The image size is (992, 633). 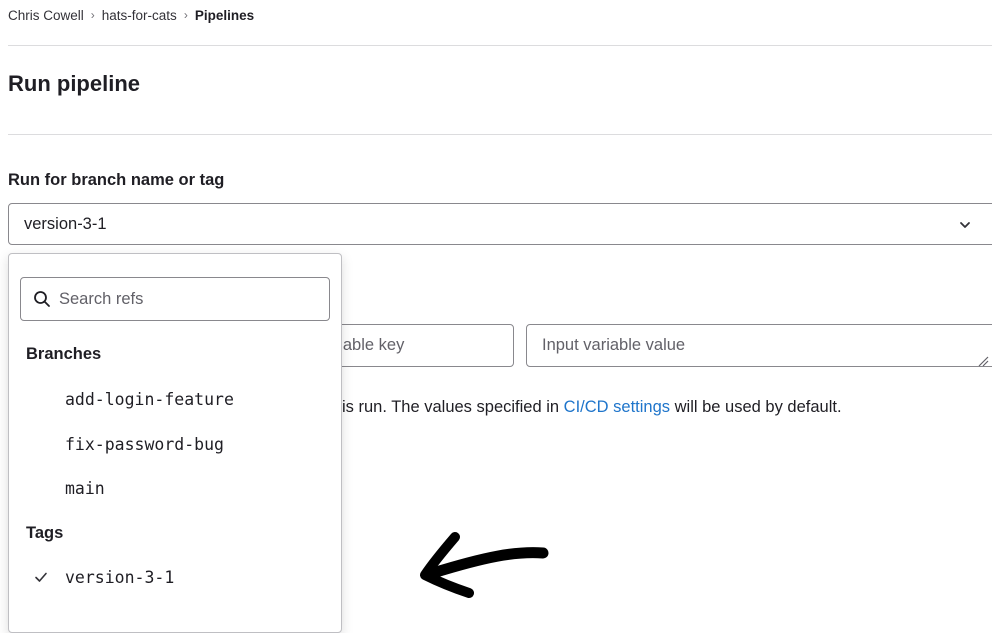 What do you see at coordinates (116, 180) in the screenshot?
I see `ref-field-label: Run for branch name or tag` at bounding box center [116, 180].